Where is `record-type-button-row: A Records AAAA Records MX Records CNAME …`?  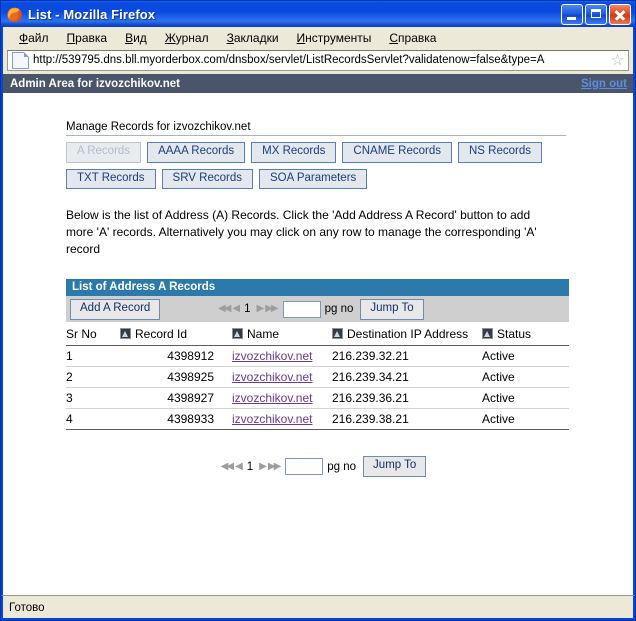 record-type-button-row: A Records AAAA Records MX Records CNAME … is located at coordinates (321, 165).